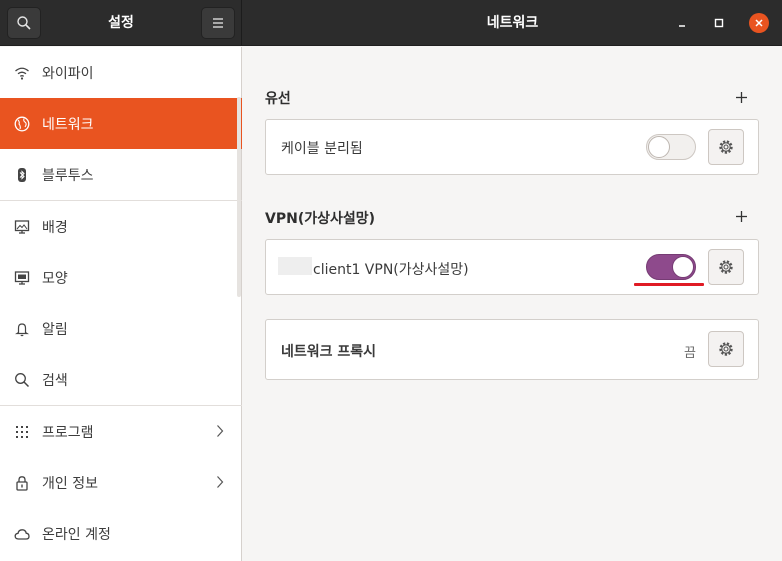 The height and width of the screenshot is (561, 782). I want to click on sidebar-item-label: 네트워크, so click(68, 124).